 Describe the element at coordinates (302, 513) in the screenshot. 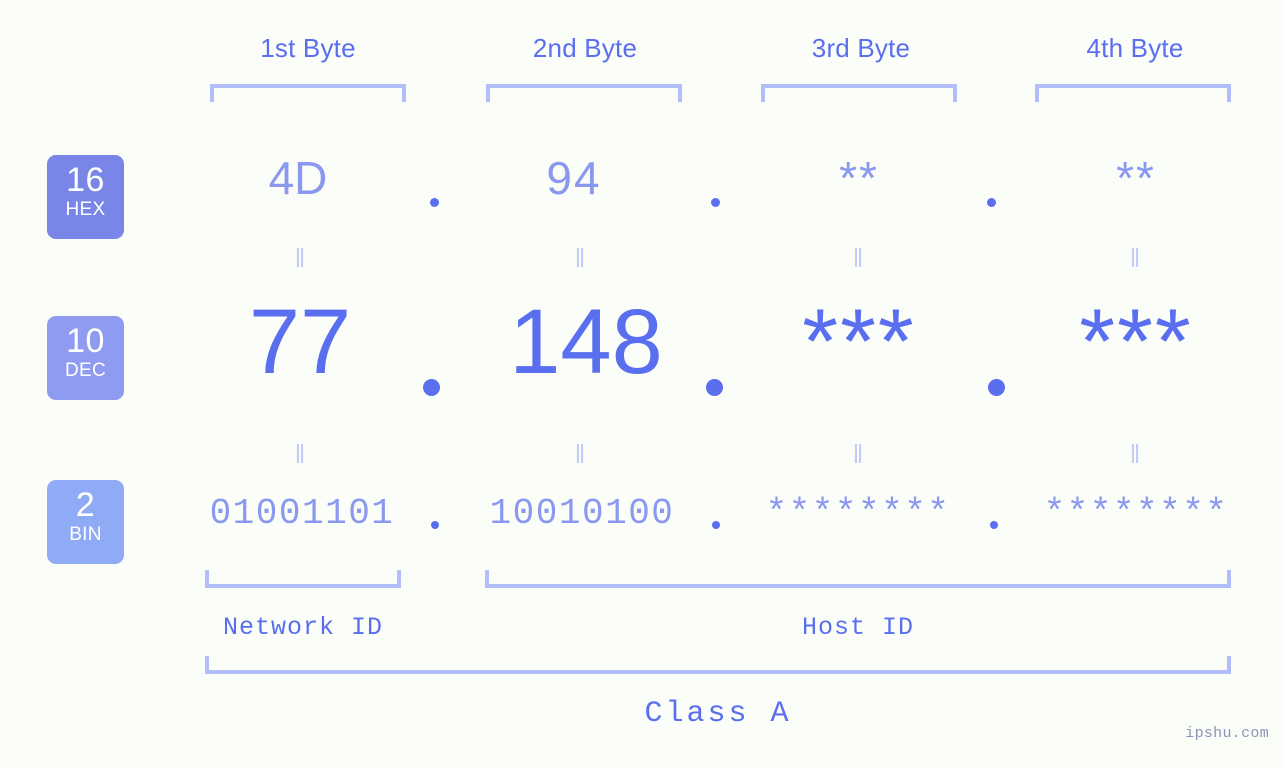

I see `bin-value-byte-1: 01001101` at that location.